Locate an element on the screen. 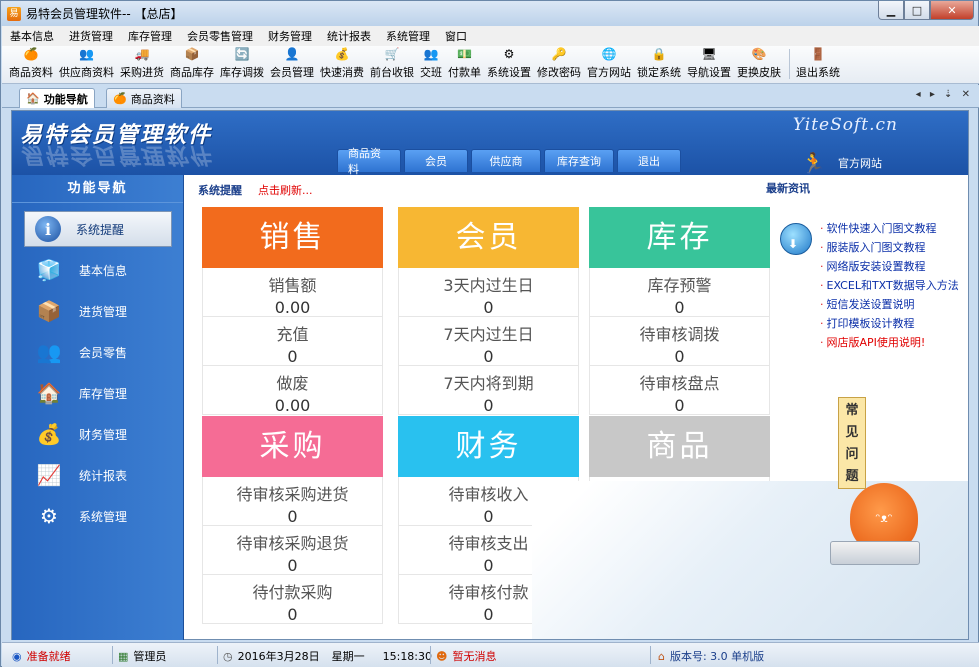  toolbar-button: 🎨 更换皮肤 is located at coordinates (759, 64).